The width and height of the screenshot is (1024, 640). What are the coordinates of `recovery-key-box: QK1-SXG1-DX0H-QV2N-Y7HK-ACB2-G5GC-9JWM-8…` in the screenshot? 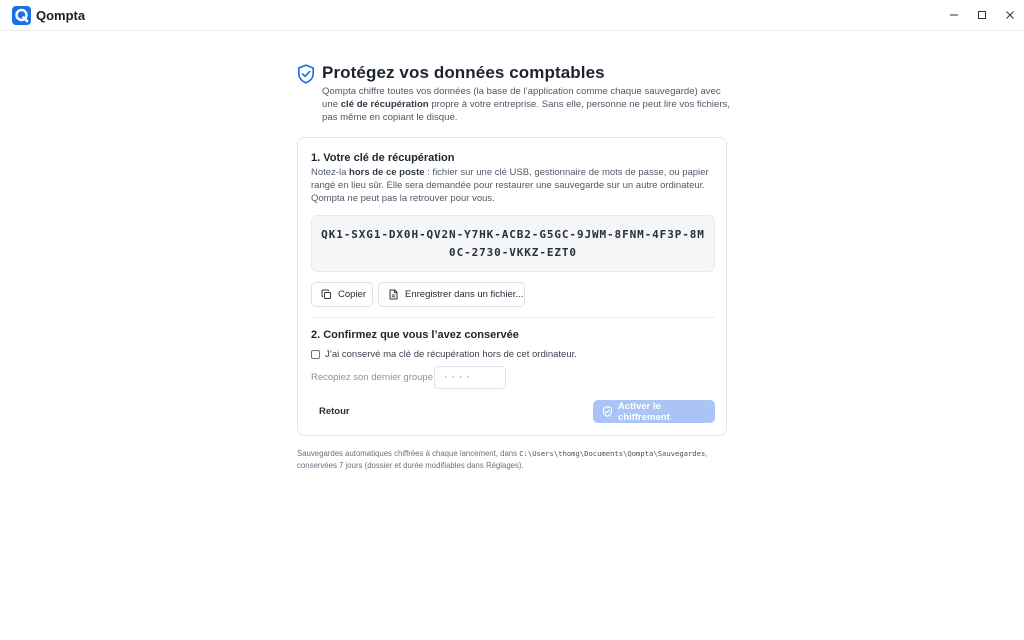 It's located at (513, 243).